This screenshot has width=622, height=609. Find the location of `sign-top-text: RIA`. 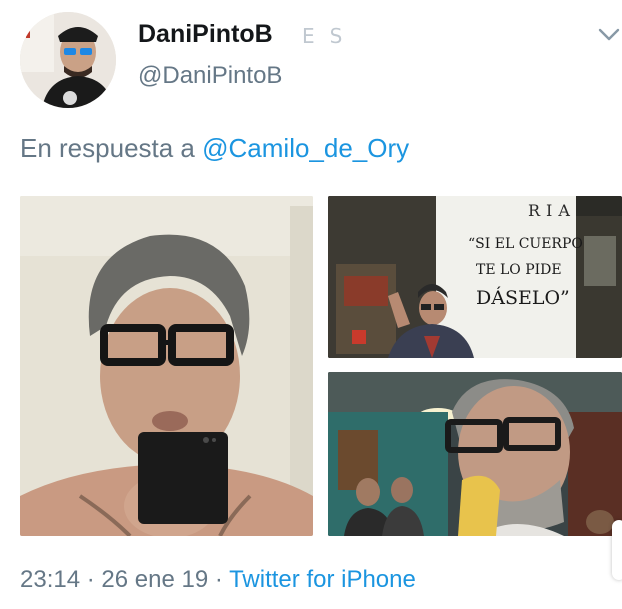

sign-top-text: RIA is located at coordinates (552, 210).